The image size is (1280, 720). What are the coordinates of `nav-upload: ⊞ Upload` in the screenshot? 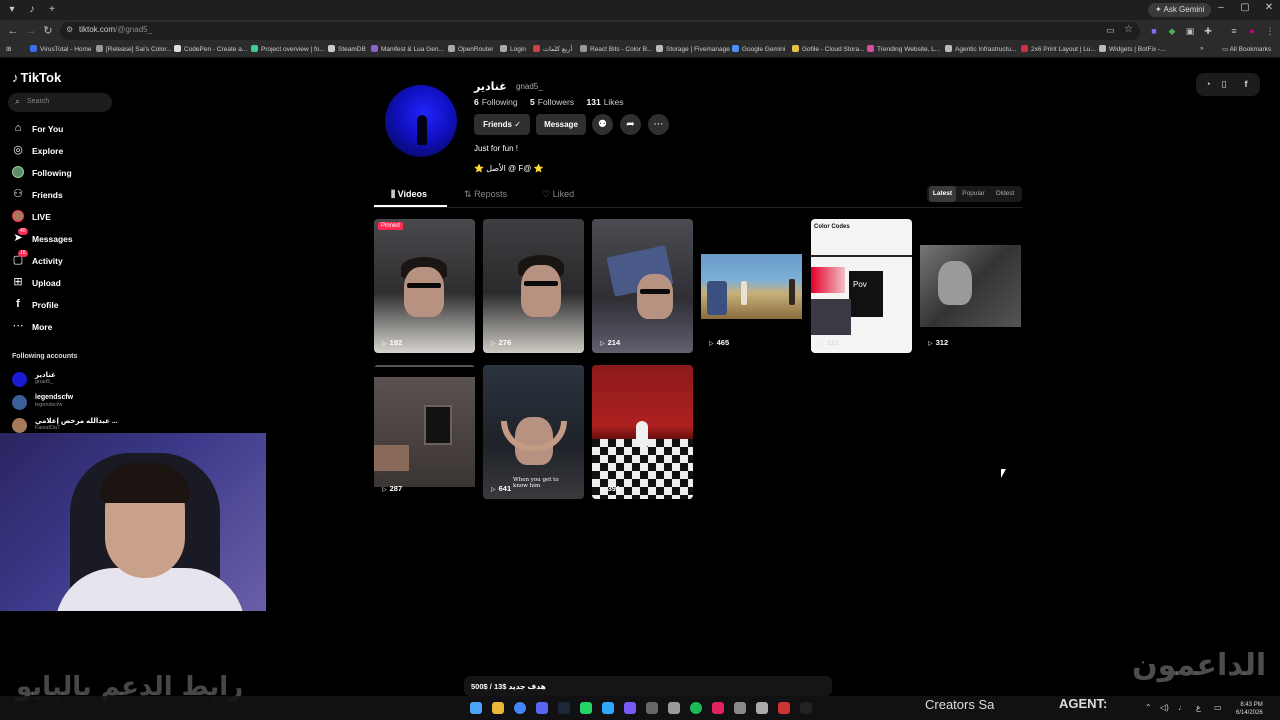 It's located at (67, 283).